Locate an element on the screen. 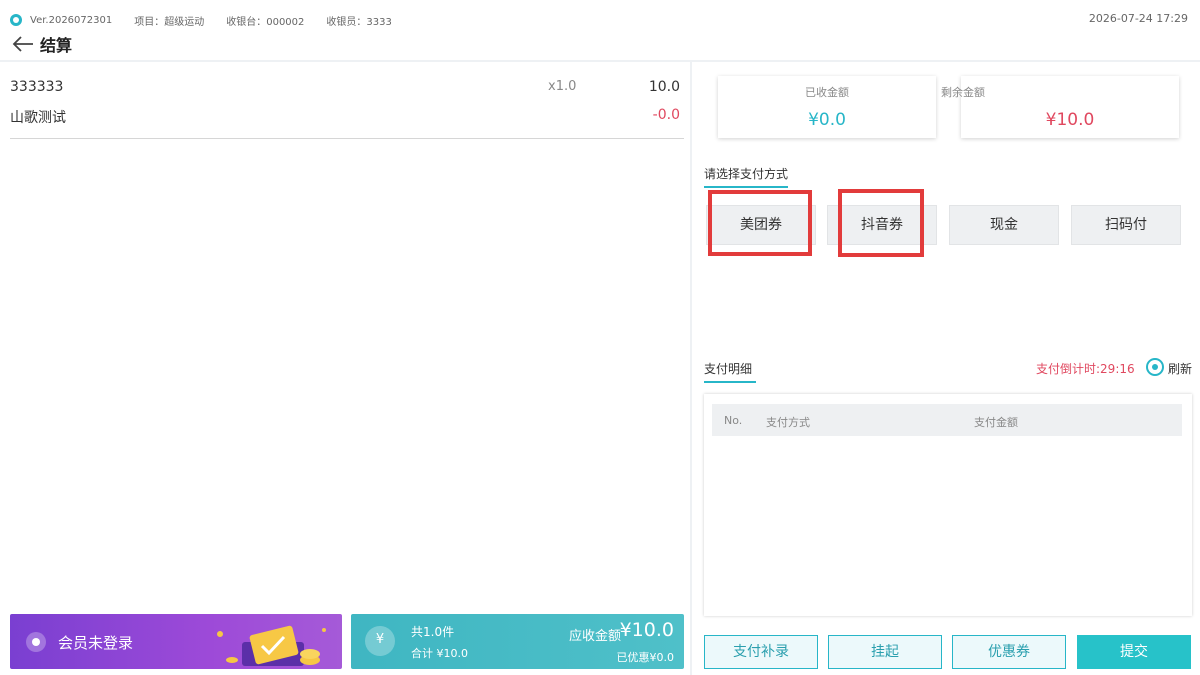 This screenshot has height=675, width=1200. project-text: 项目：超级运动 is located at coordinates (169, 22).